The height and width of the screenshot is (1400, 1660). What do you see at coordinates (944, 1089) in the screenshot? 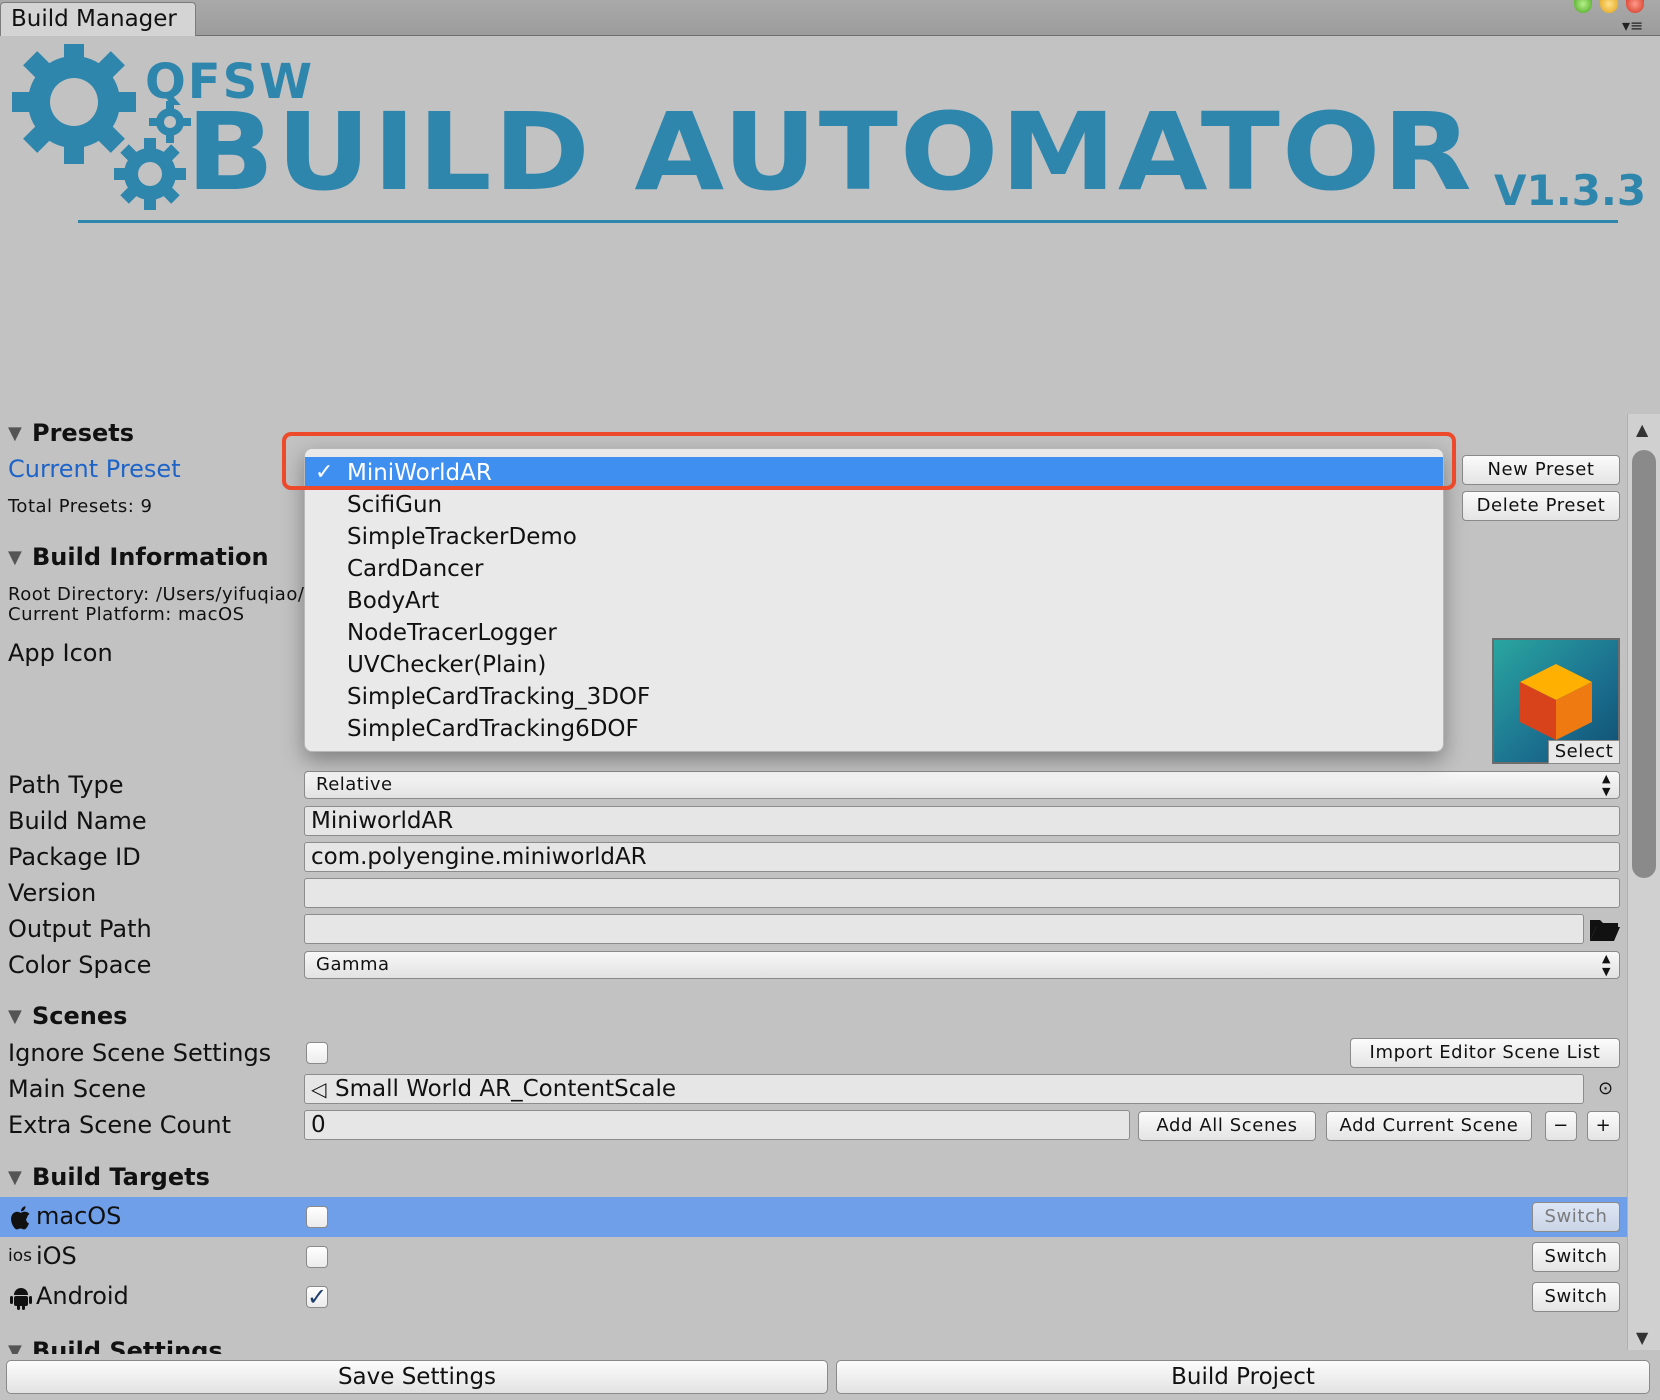
I see `main-scene-field: ◁ Small World AR_ContentScale` at bounding box center [944, 1089].